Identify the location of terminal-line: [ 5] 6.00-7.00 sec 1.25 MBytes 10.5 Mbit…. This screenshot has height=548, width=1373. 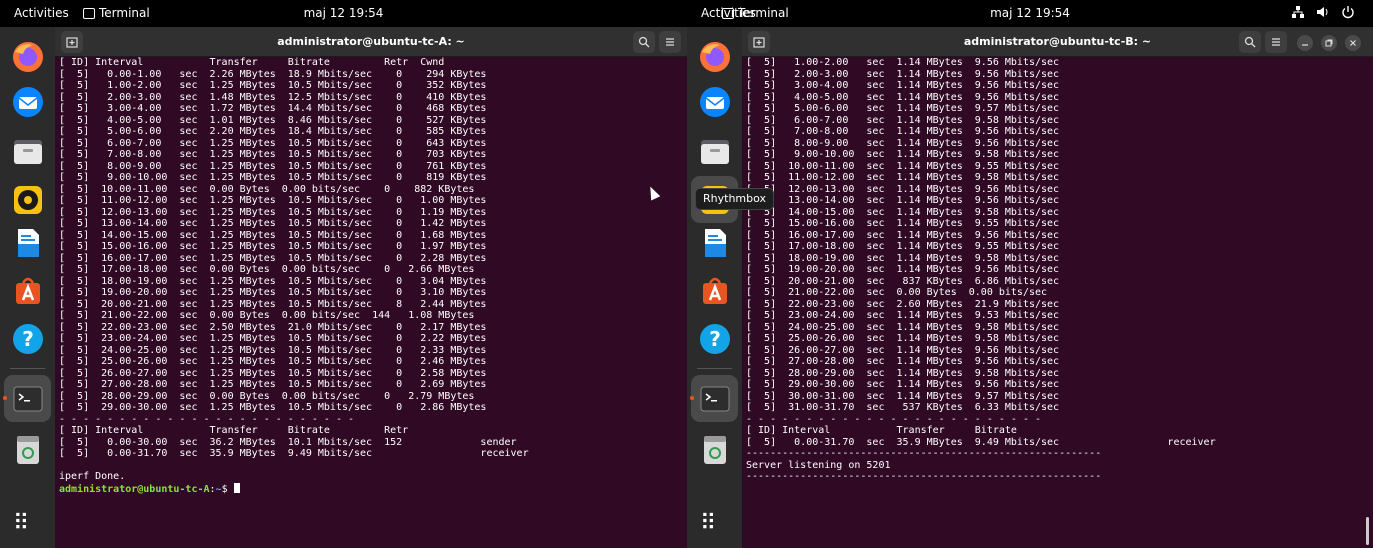
(273, 143).